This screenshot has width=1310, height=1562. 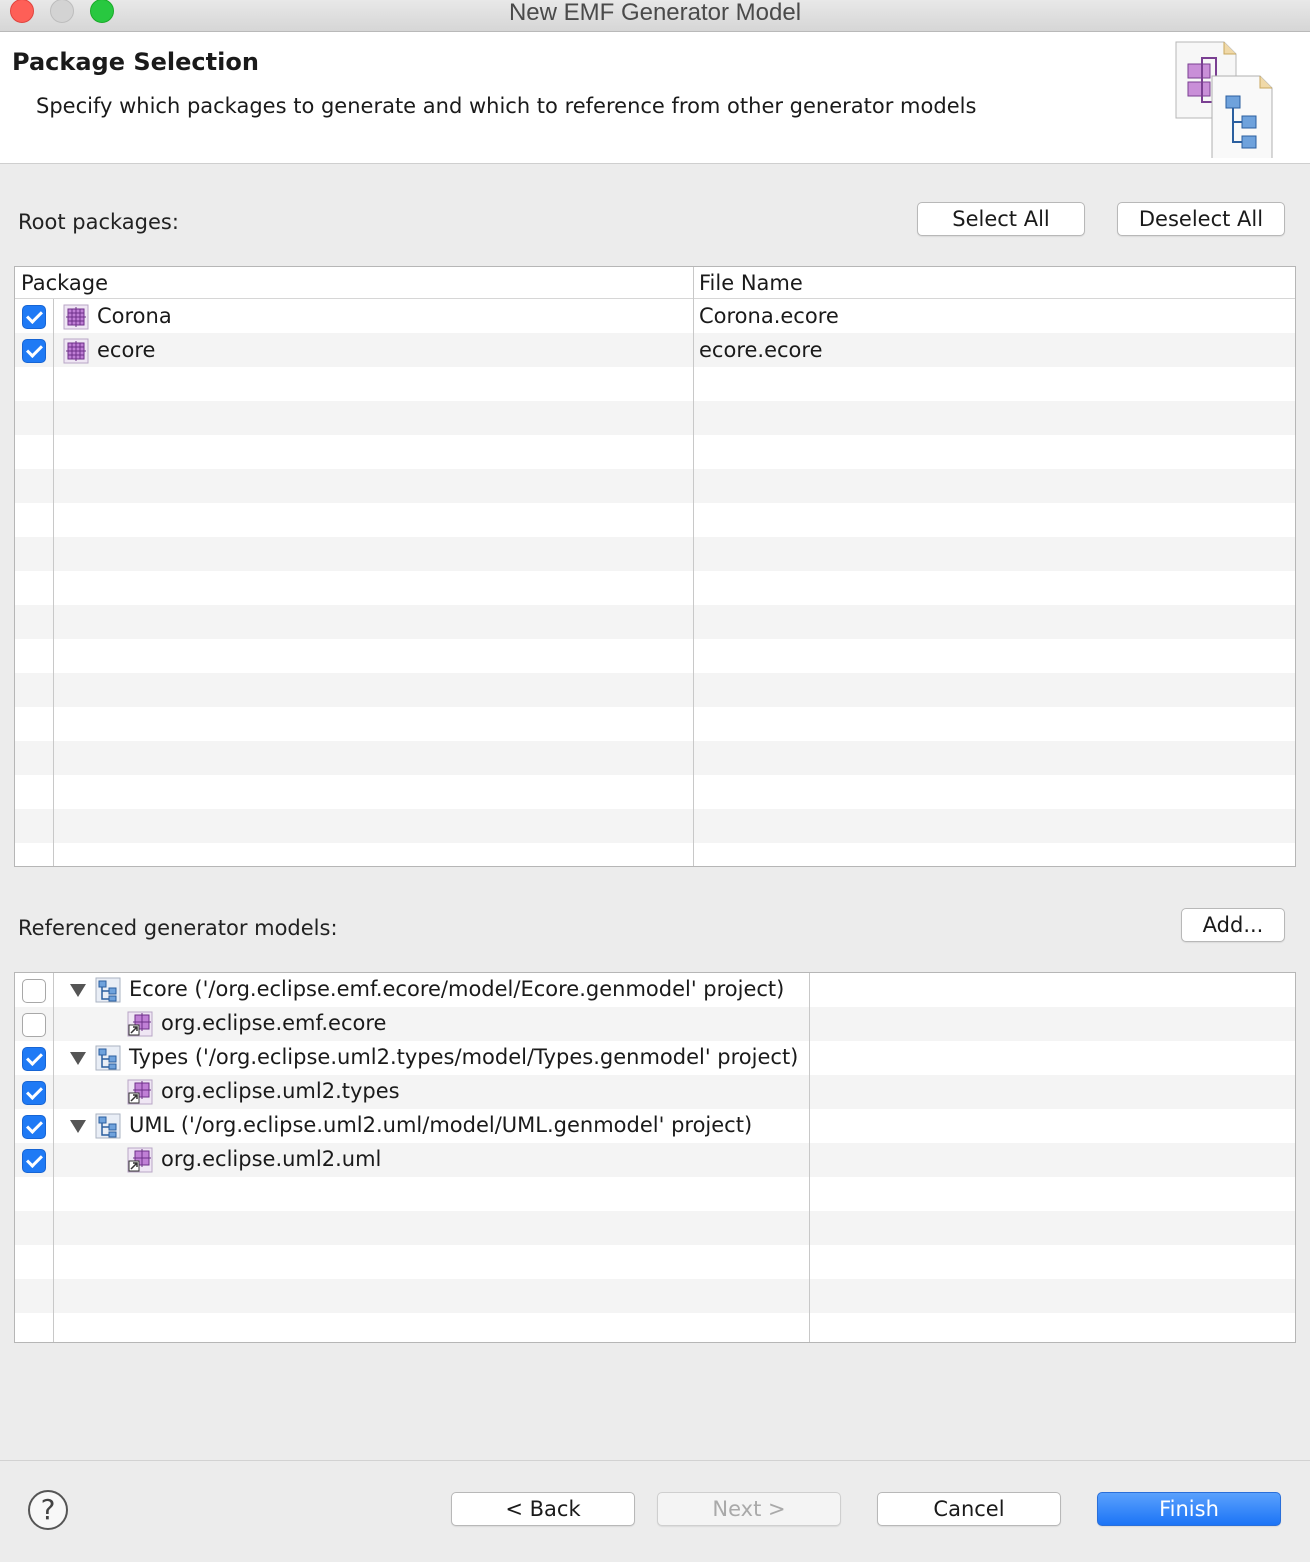 What do you see at coordinates (655, 283) in the screenshot?
I see `table-header: Package File Name` at bounding box center [655, 283].